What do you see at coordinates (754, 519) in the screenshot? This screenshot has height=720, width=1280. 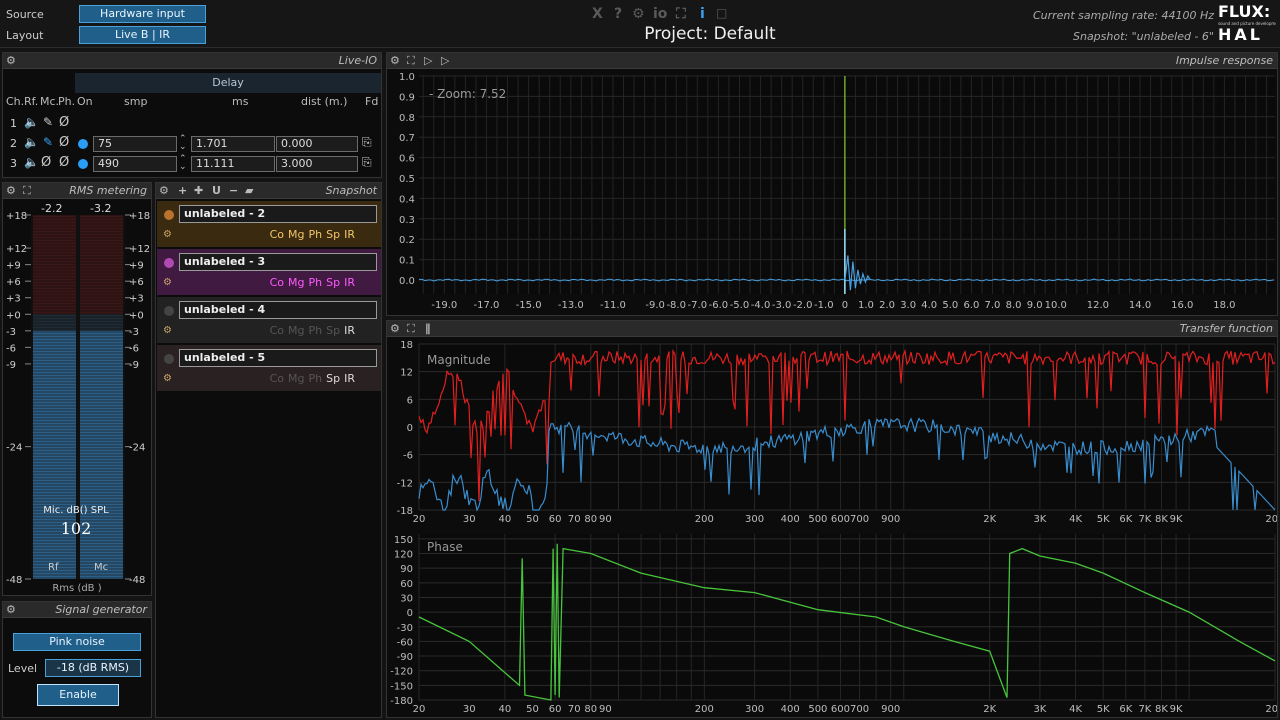 I see `freq-tick-label: 300` at bounding box center [754, 519].